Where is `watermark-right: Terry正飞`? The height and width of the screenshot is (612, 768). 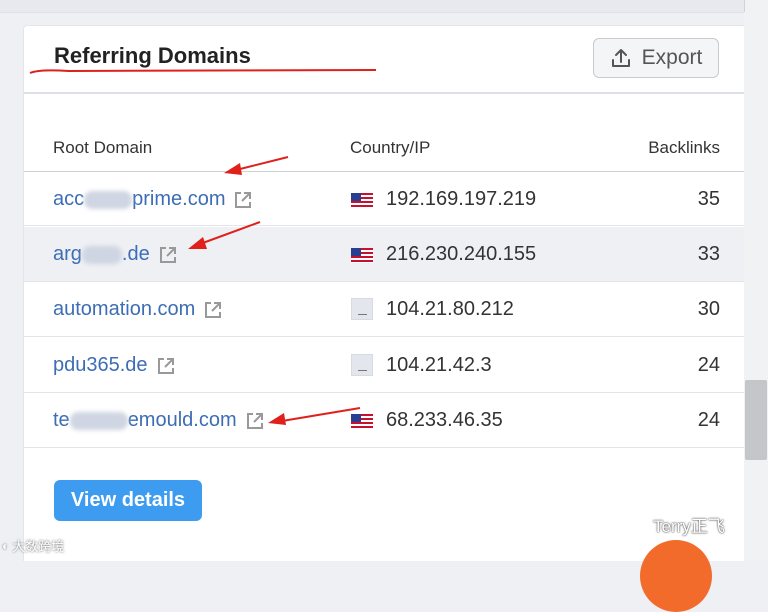 watermark-right: Terry正飞 is located at coordinates (673, 524).